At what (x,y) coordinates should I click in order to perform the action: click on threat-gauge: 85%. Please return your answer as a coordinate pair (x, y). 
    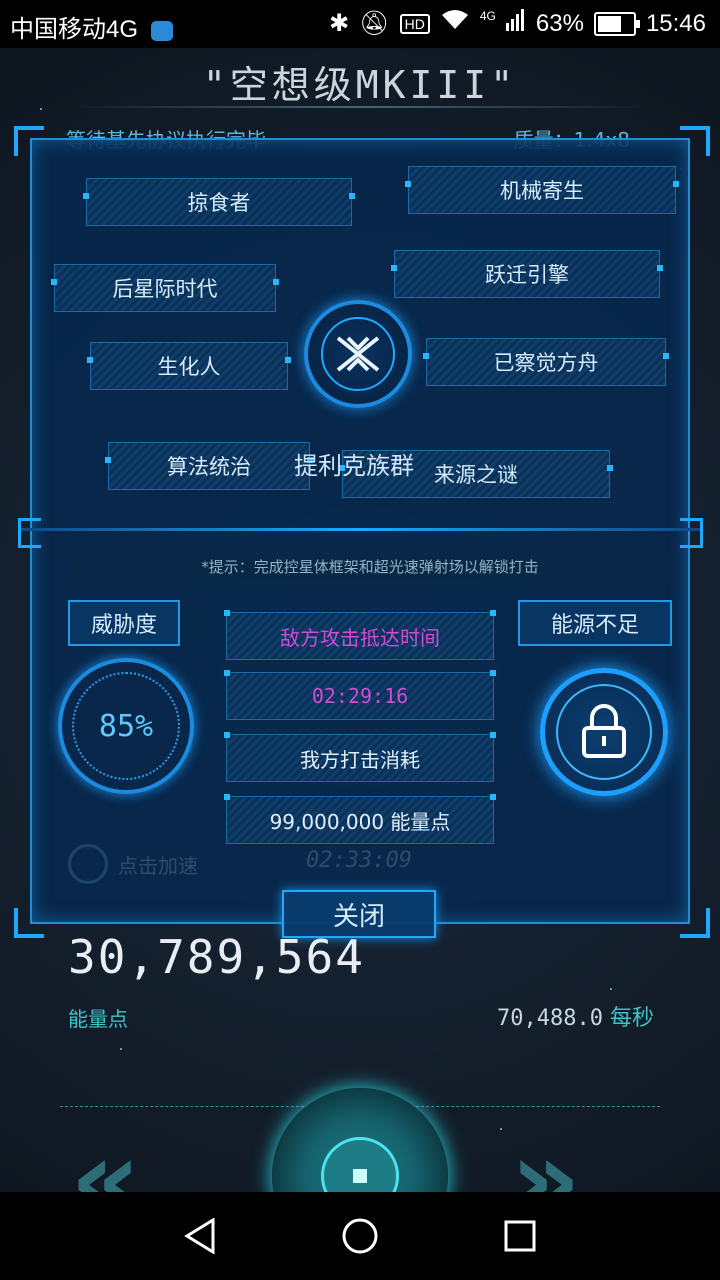
    Looking at the image, I should click on (126, 726).